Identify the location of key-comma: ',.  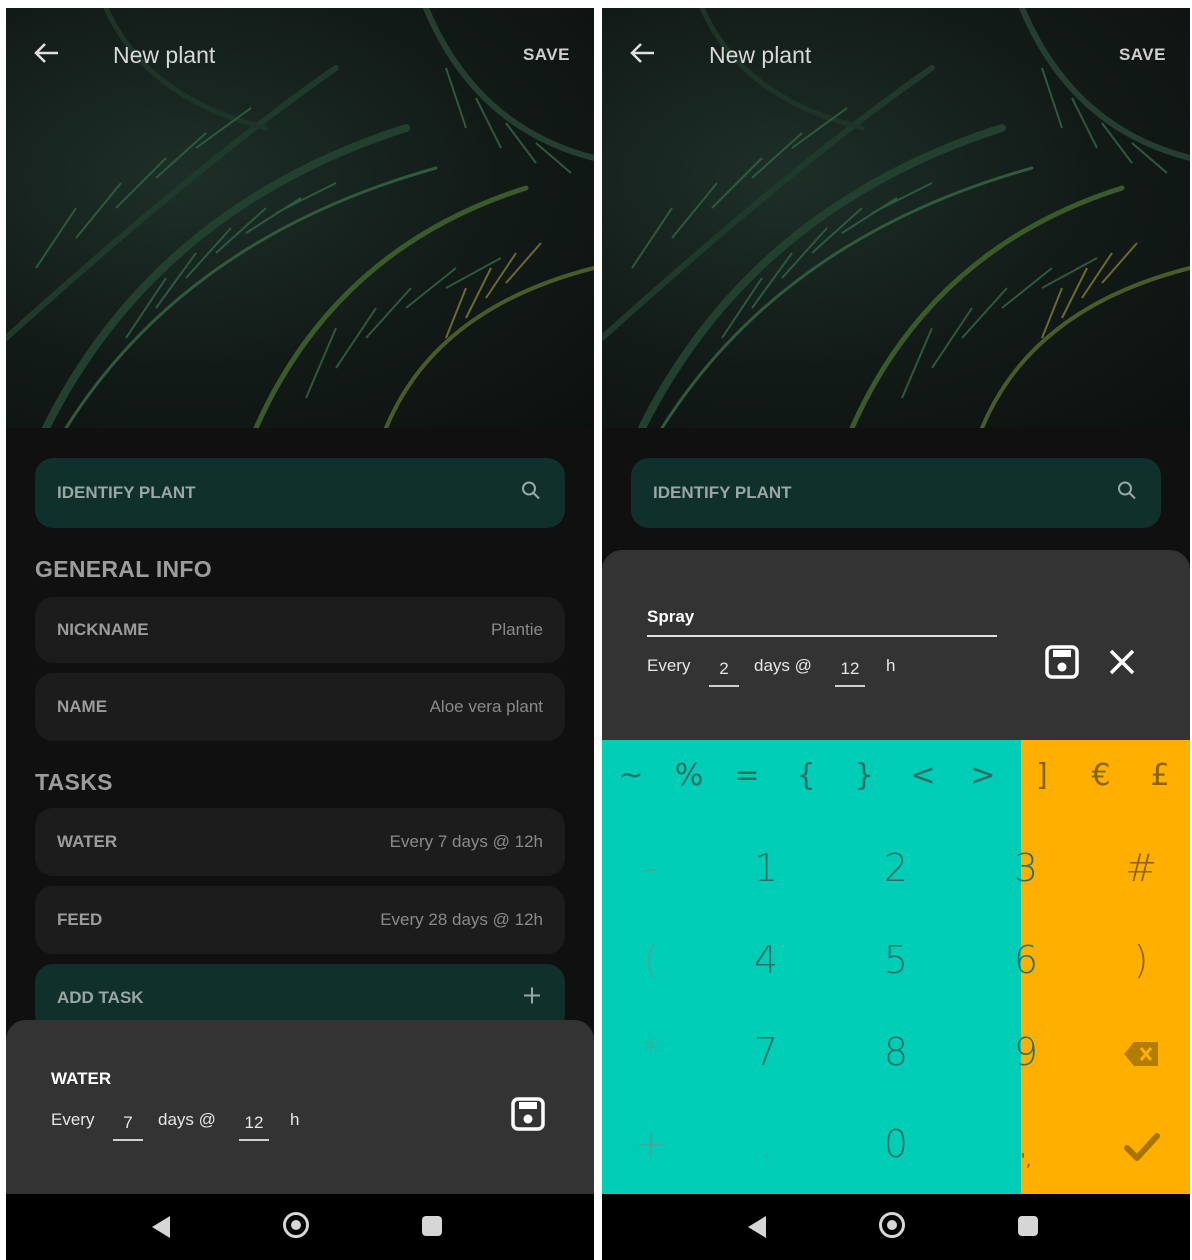
(1026, 1160).